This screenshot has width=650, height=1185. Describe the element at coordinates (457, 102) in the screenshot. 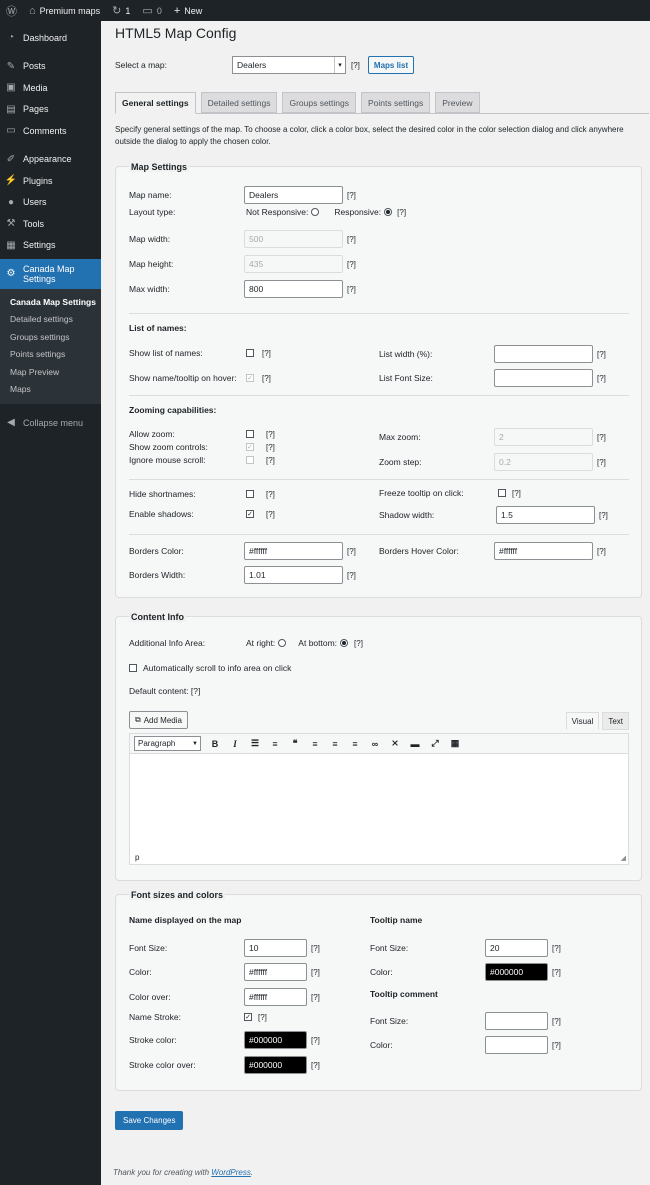

I see `tab-preview: Preview` at that location.